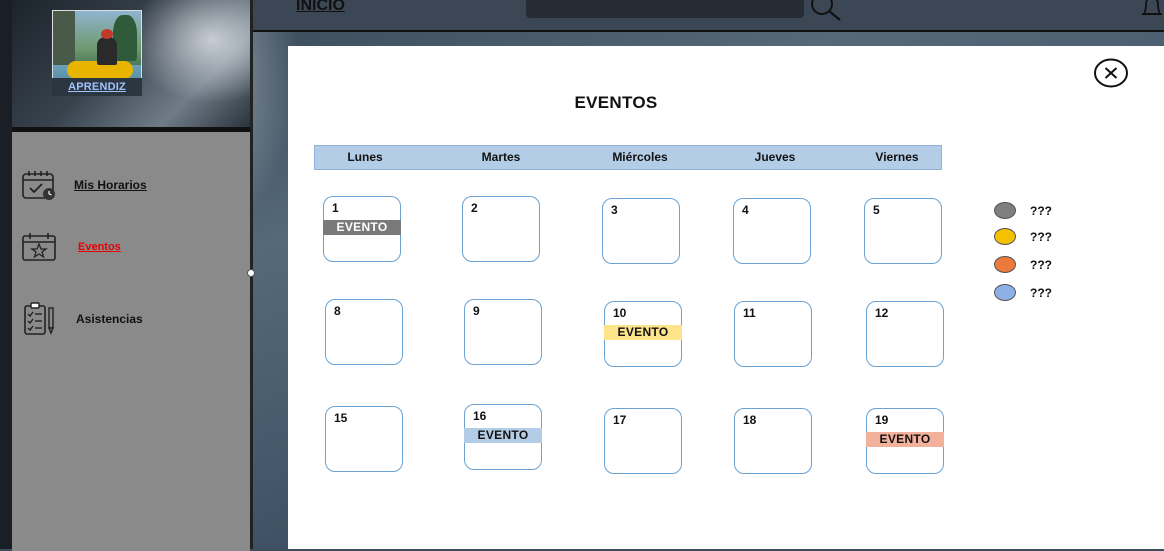 The image size is (1164, 551). I want to click on left-edge-strip, so click(6, 274).